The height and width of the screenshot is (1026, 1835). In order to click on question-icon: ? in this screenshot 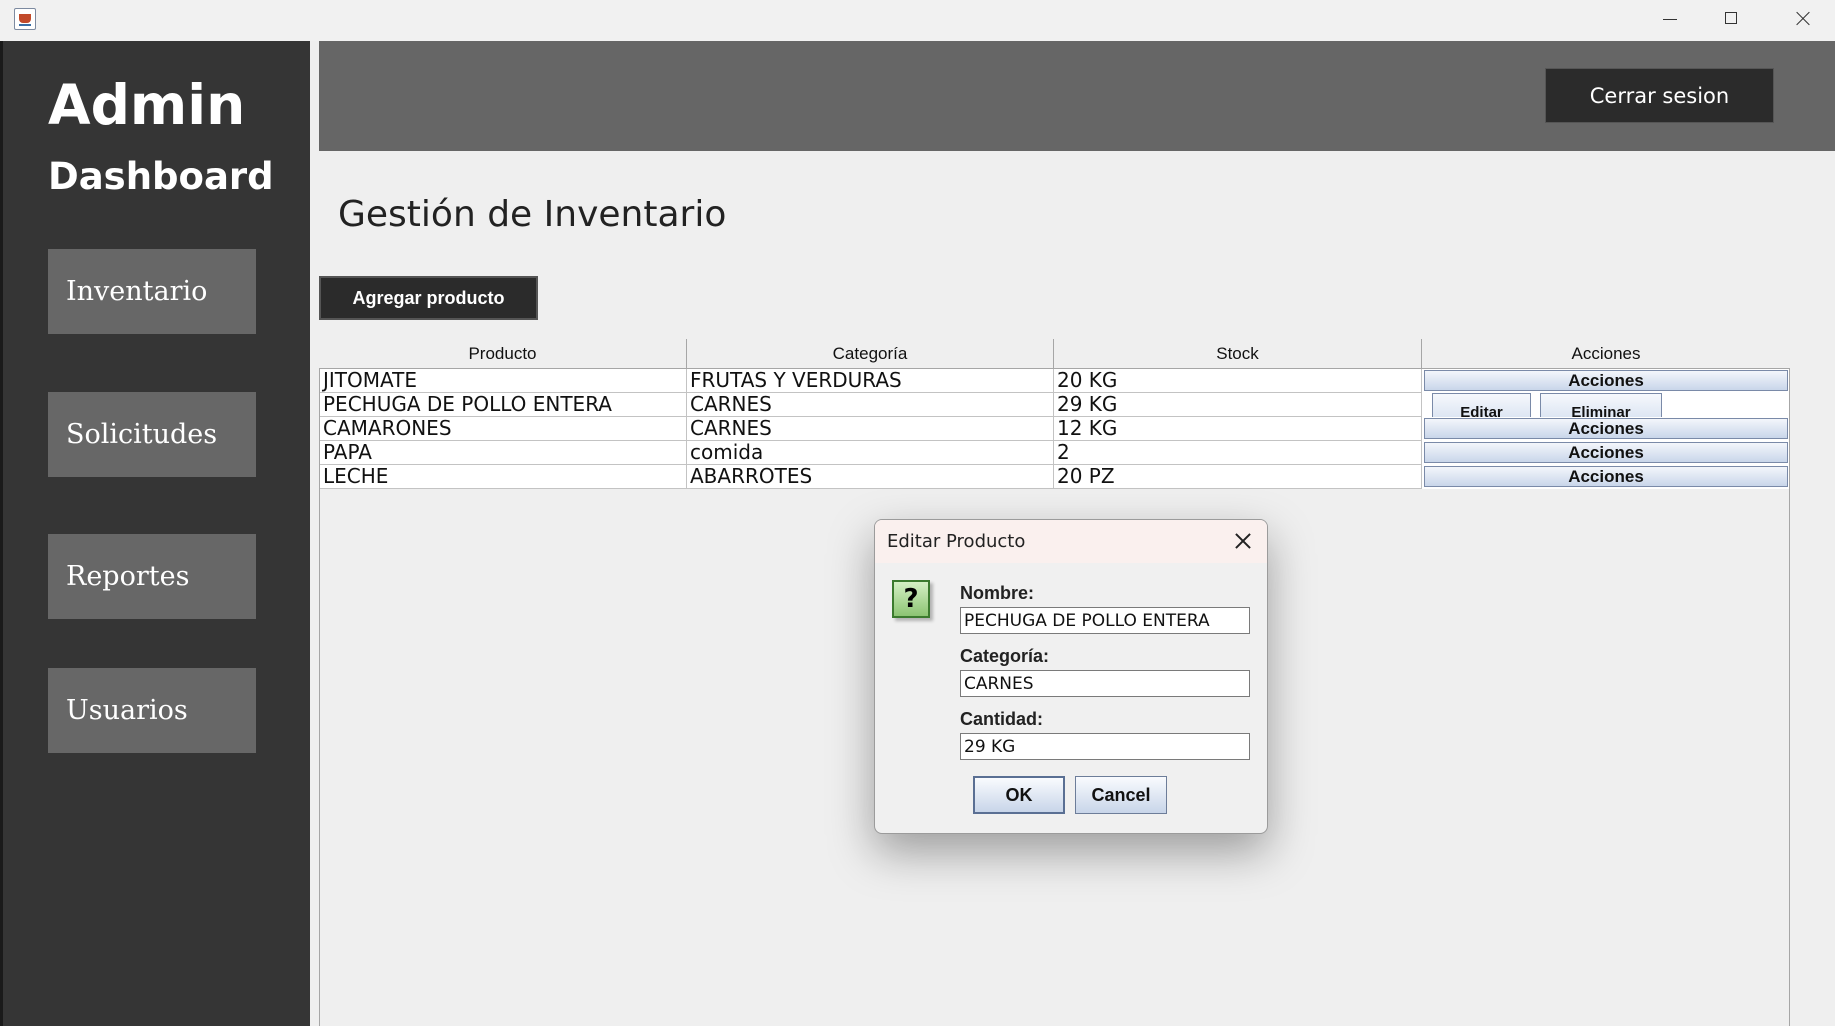, I will do `click(911, 599)`.